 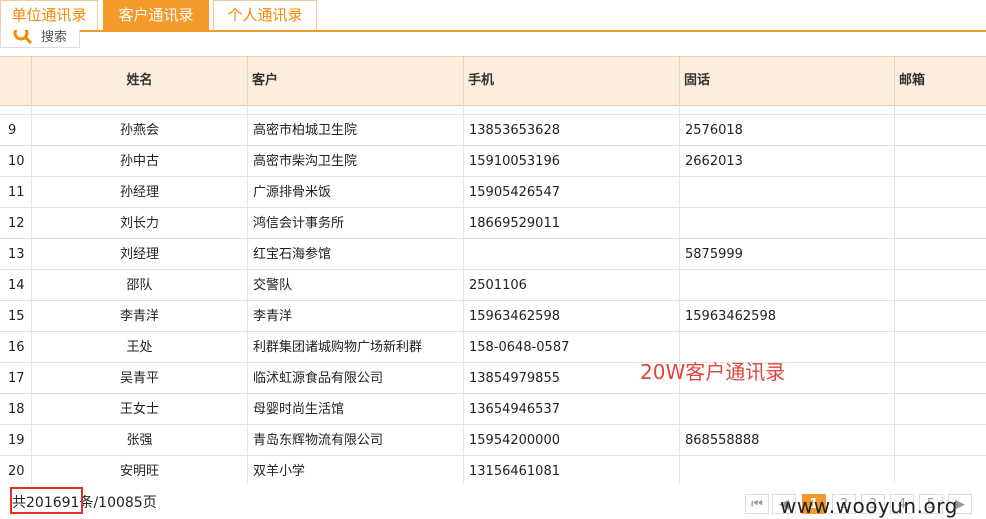 I want to click on table-row: 12 刘长力 鸿信会计事务所 18669529011, so click(x=493, y=223).